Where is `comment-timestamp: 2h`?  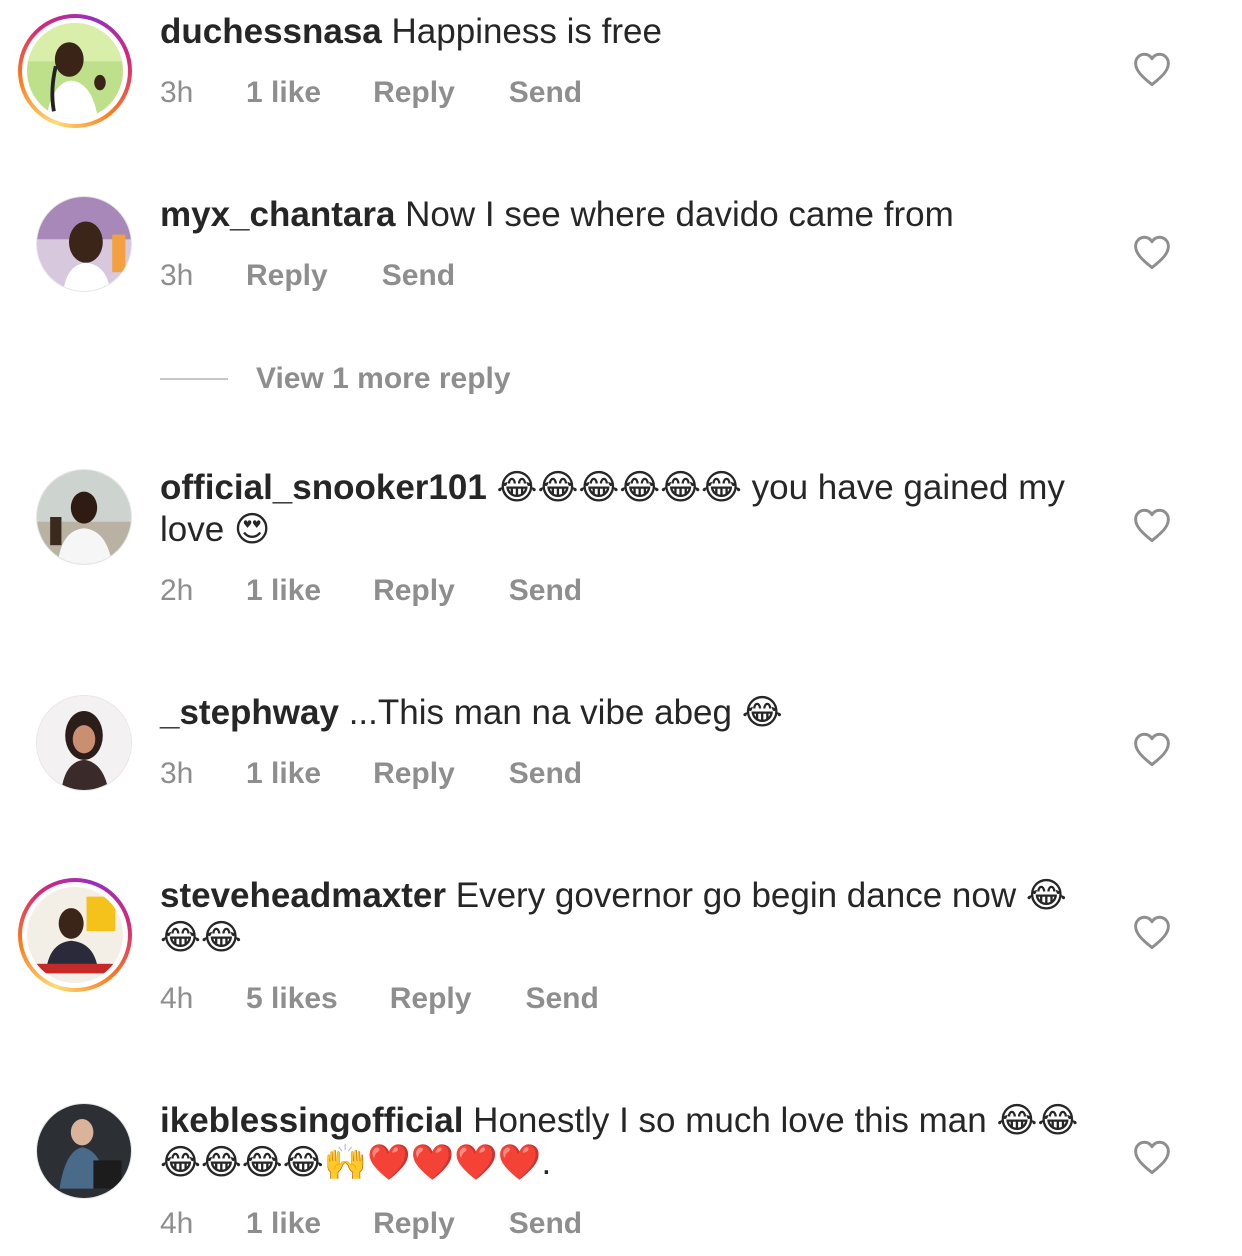
comment-timestamp: 2h is located at coordinates (177, 590).